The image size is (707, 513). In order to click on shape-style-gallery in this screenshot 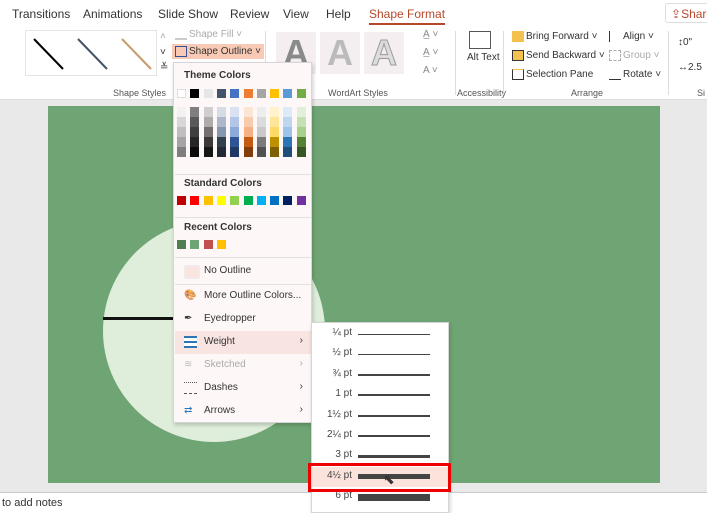, I will do `click(91, 53)`.